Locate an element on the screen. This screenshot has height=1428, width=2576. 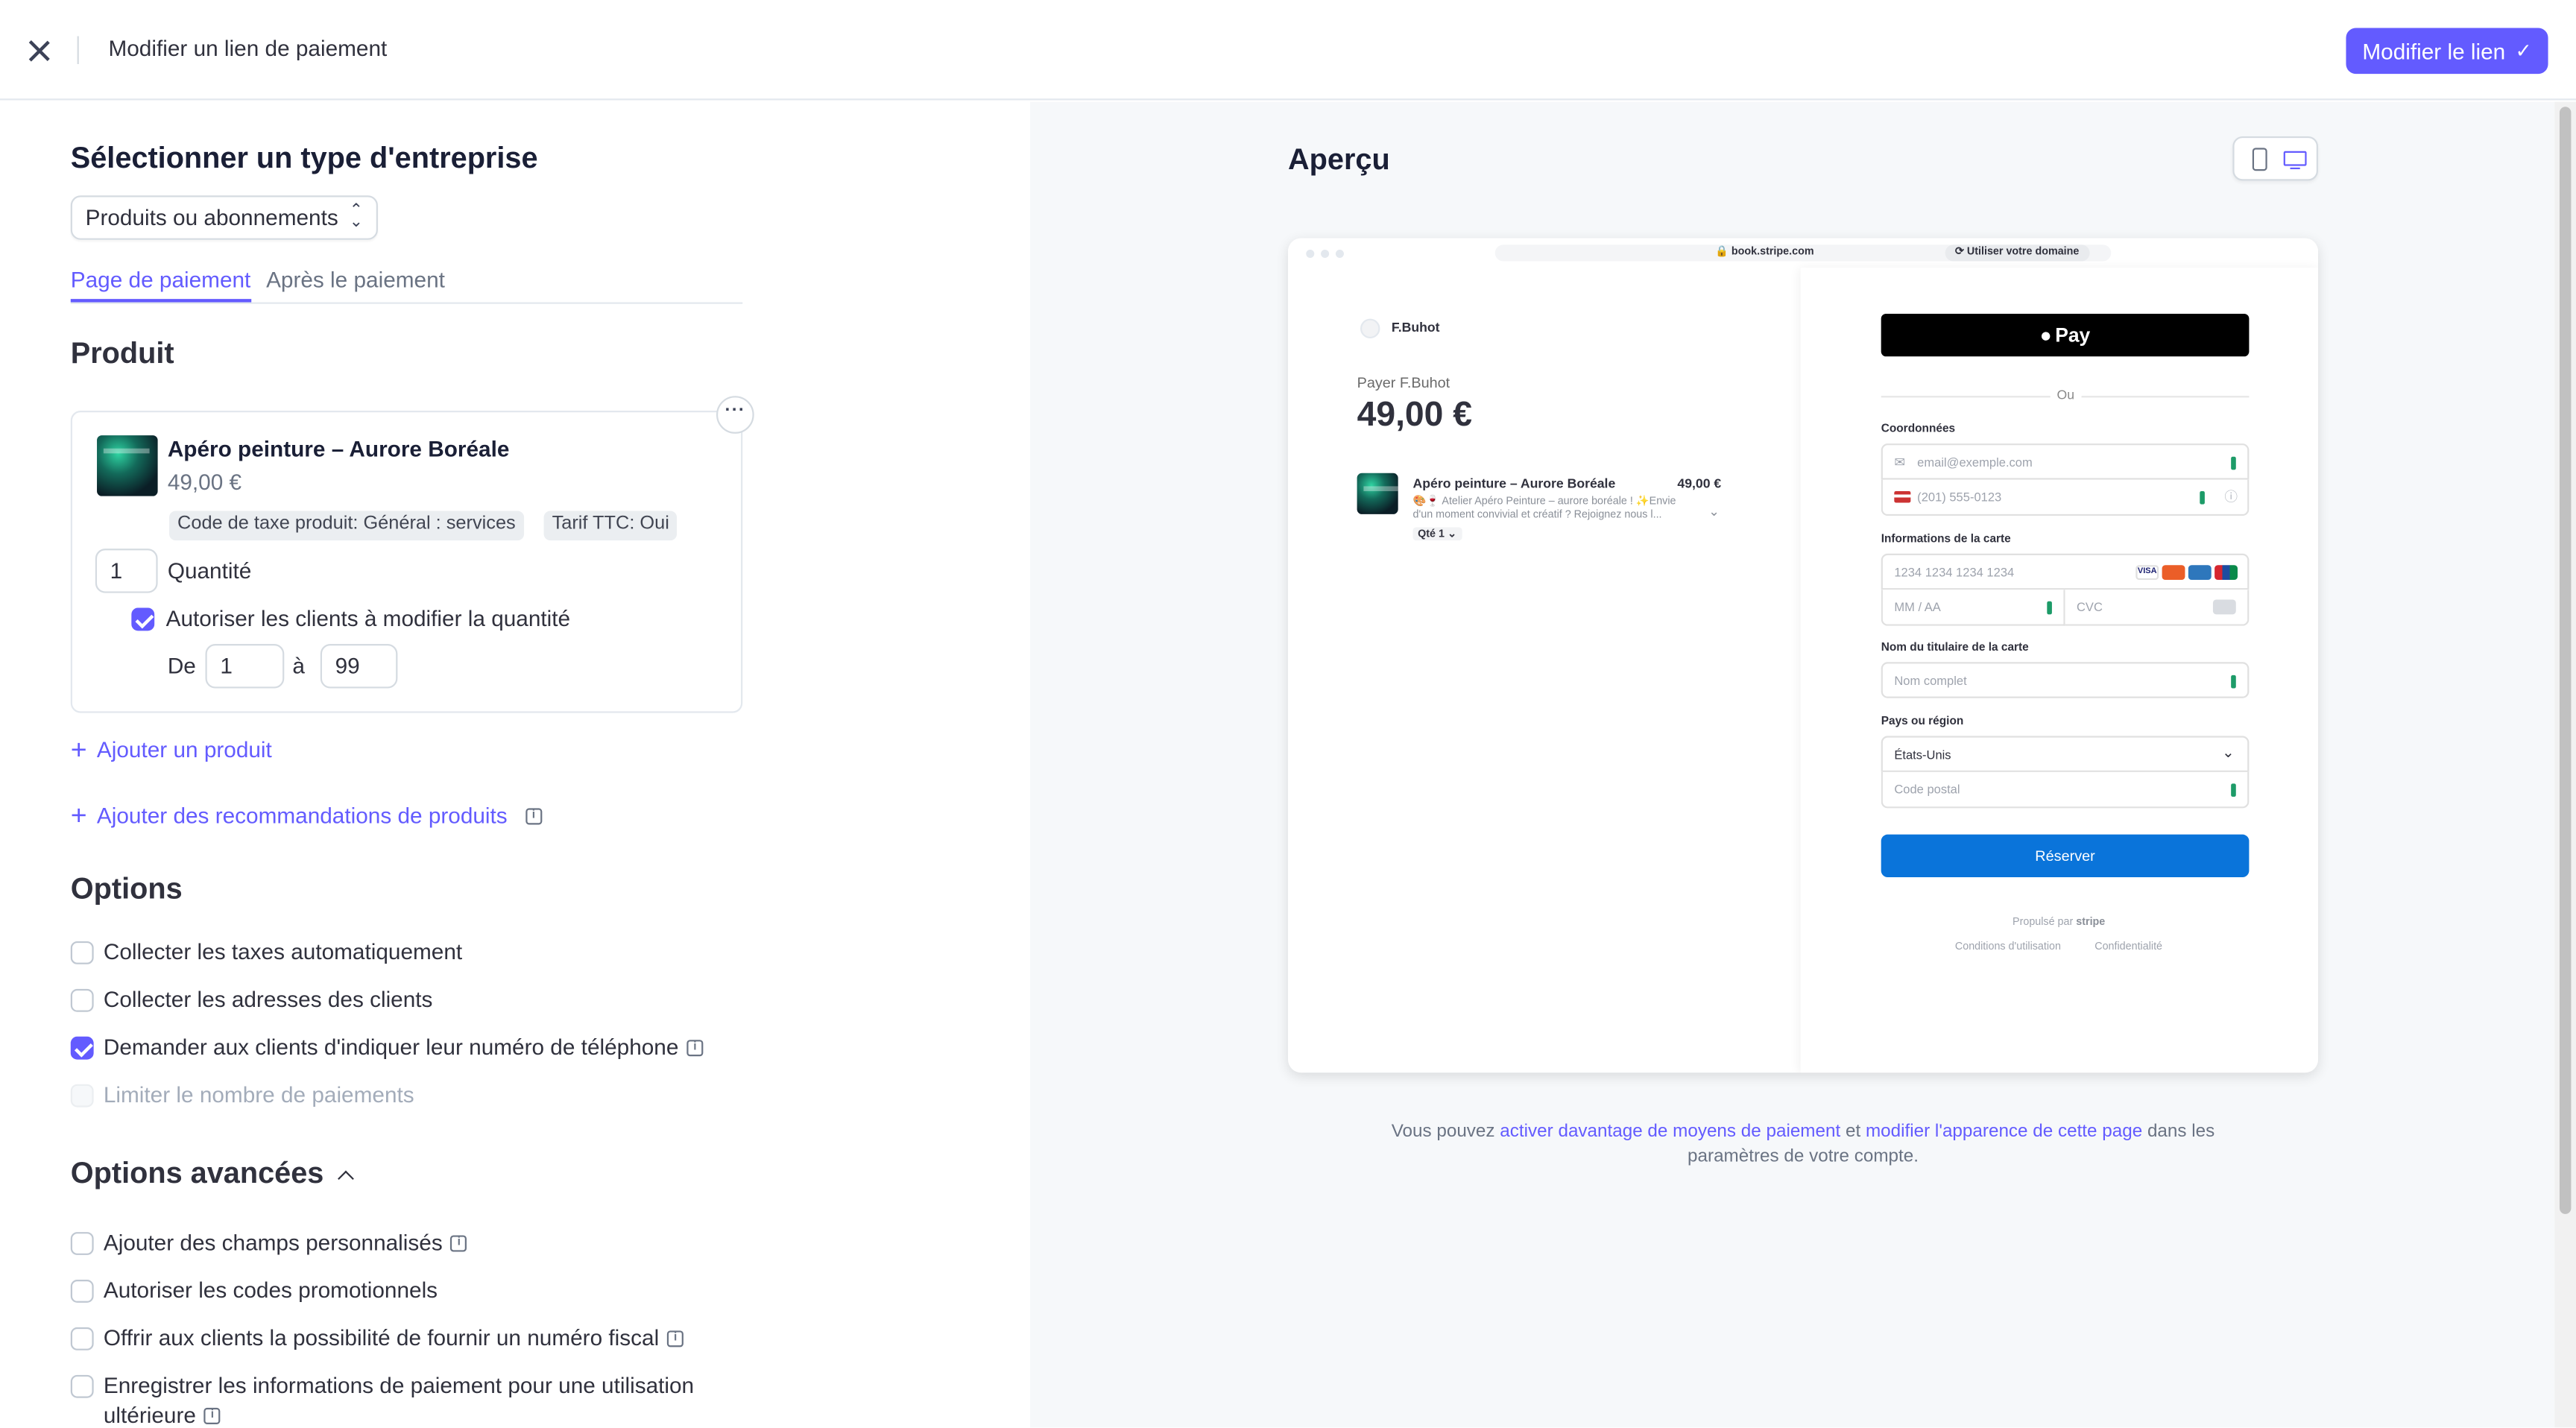
business-type-select: Produits ou abonnements ⌃ ⌄ is located at coordinates (224, 217).